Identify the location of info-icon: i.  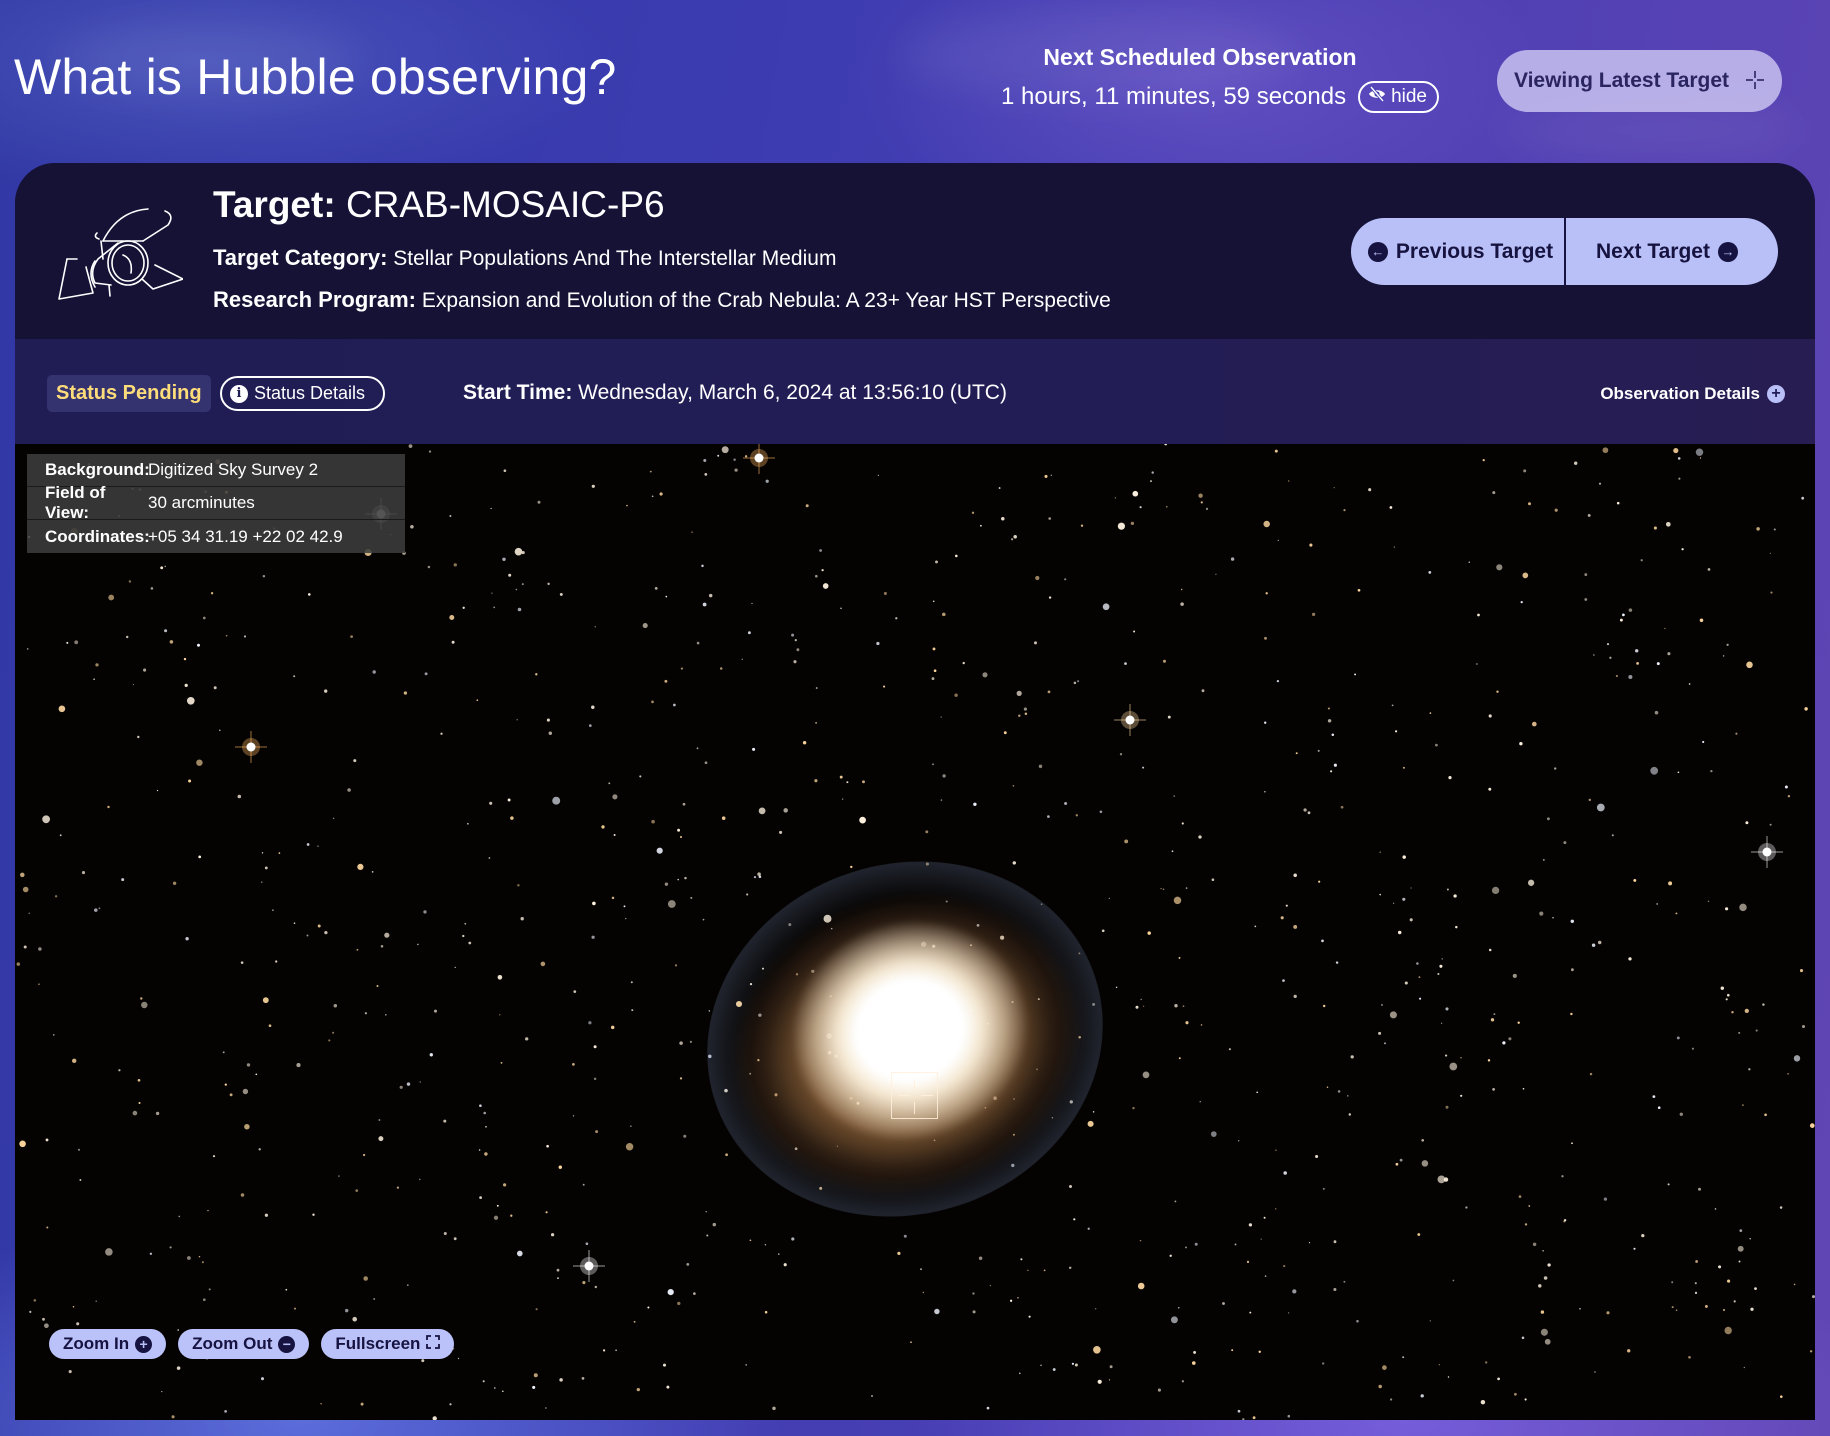
(239, 393).